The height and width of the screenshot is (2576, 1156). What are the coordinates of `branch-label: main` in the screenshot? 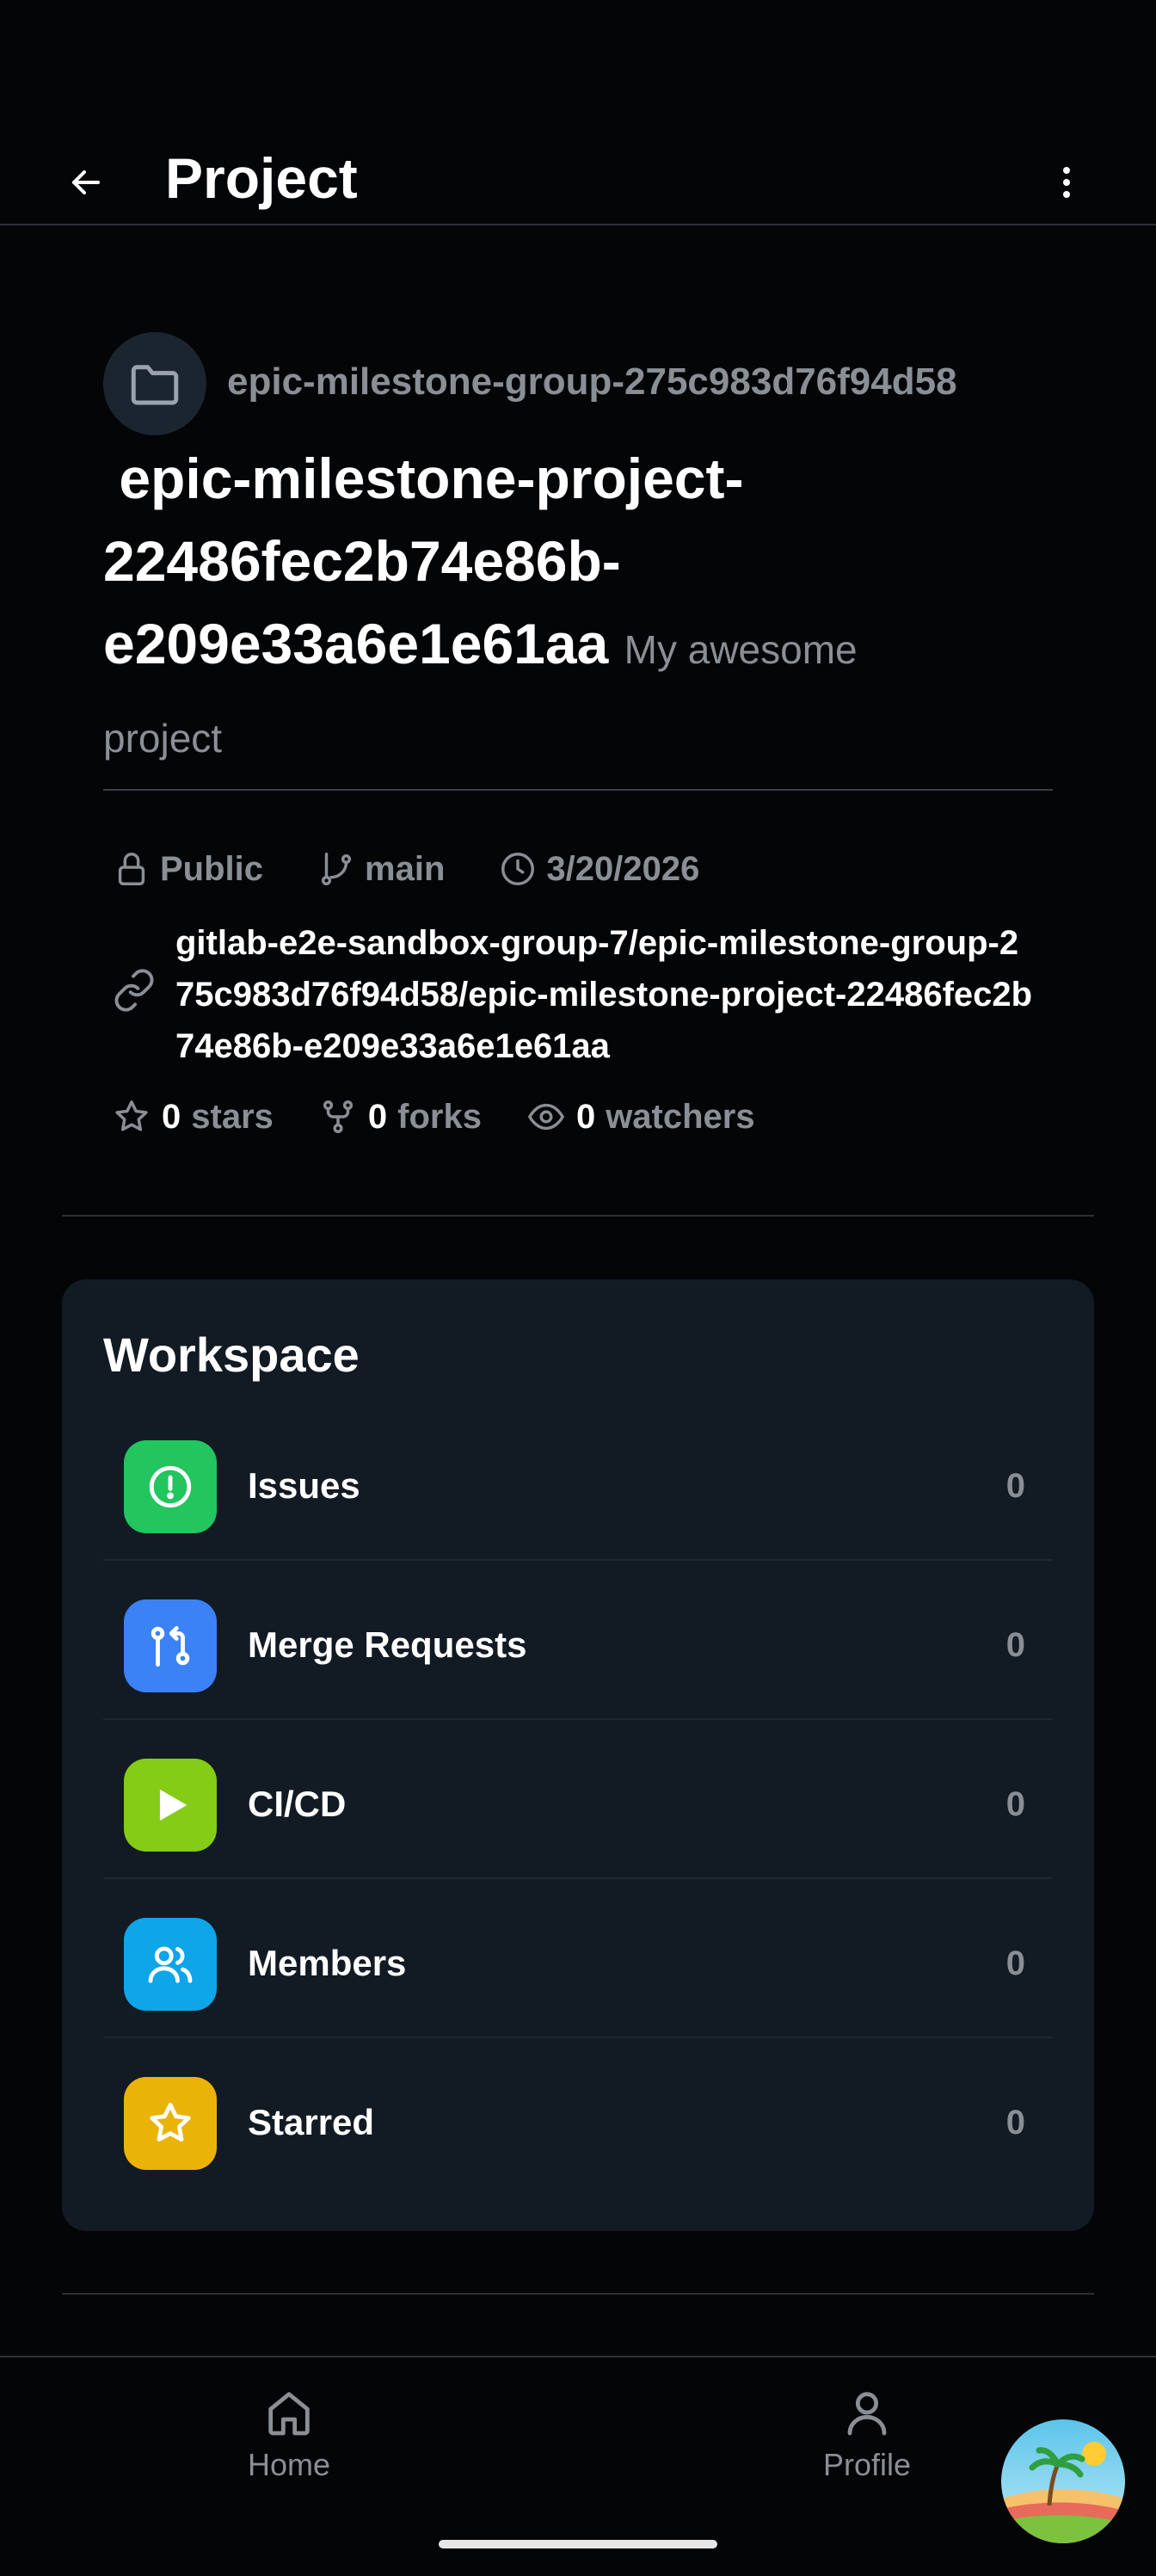 It's located at (405, 869).